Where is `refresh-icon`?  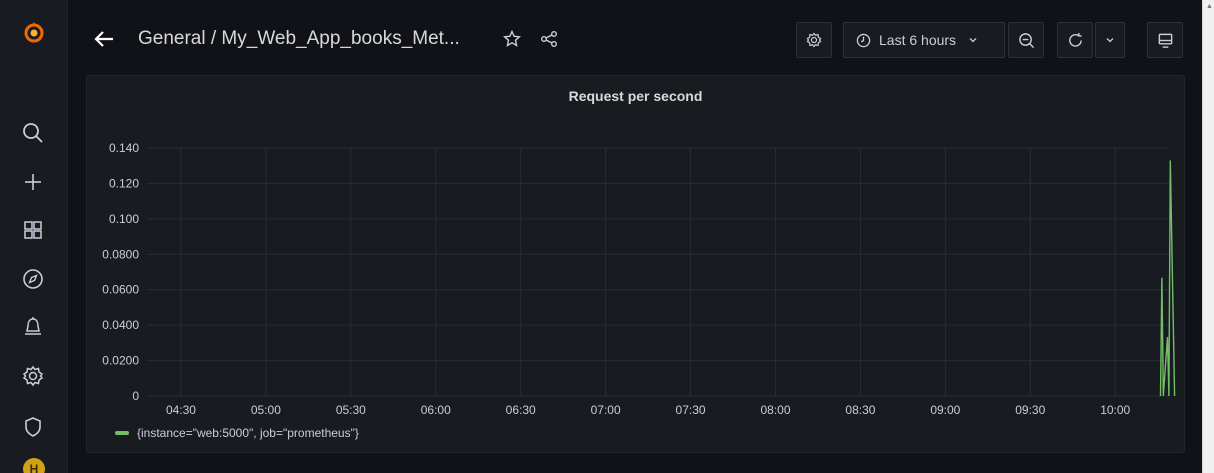
refresh-icon is located at coordinates (1075, 39).